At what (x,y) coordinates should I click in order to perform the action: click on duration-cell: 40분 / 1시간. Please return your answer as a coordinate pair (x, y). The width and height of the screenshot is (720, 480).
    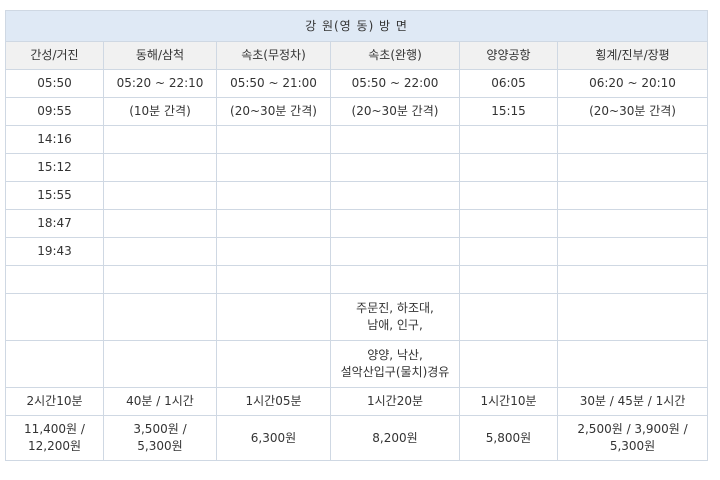
    Looking at the image, I should click on (160, 401).